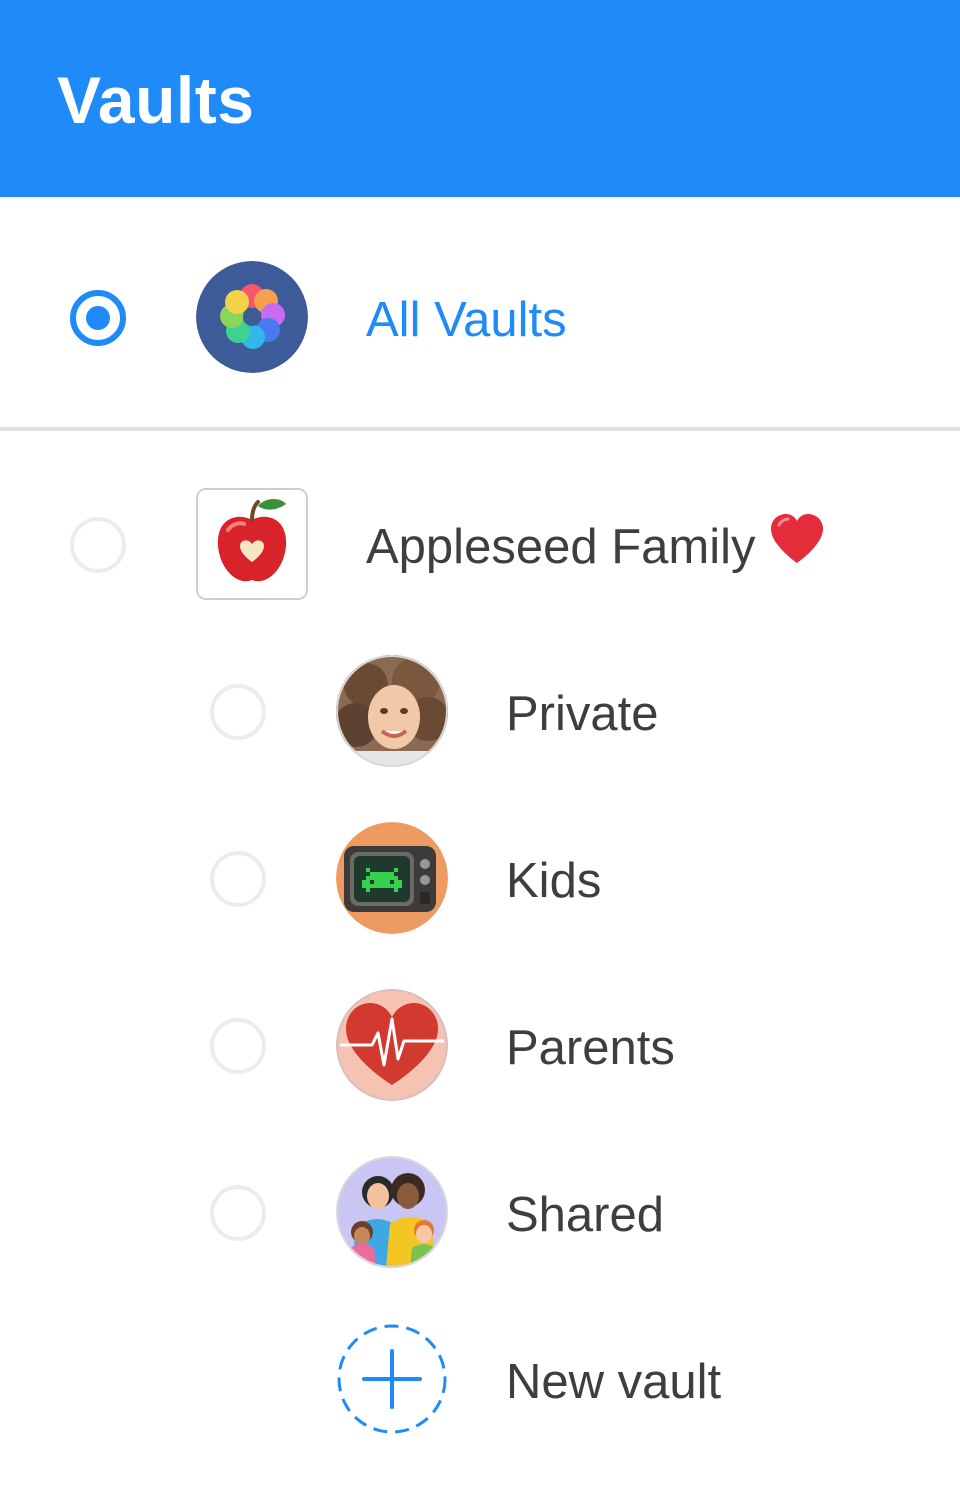 The height and width of the screenshot is (1495, 960). Describe the element at coordinates (480, 429) in the screenshot. I see `section-divider` at that location.